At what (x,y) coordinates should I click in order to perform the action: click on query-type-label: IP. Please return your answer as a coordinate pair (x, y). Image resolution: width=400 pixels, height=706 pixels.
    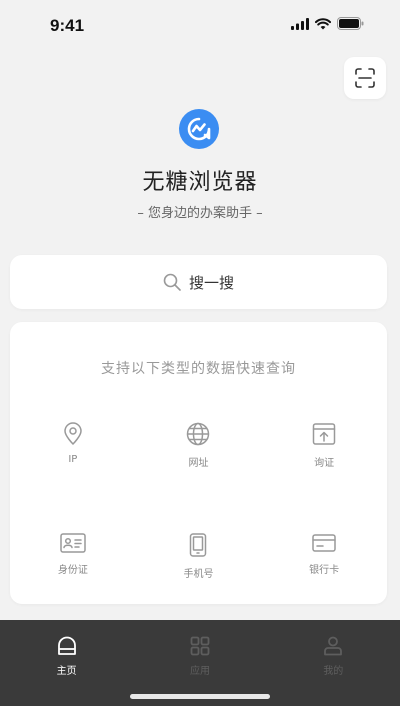
    Looking at the image, I should click on (73, 459).